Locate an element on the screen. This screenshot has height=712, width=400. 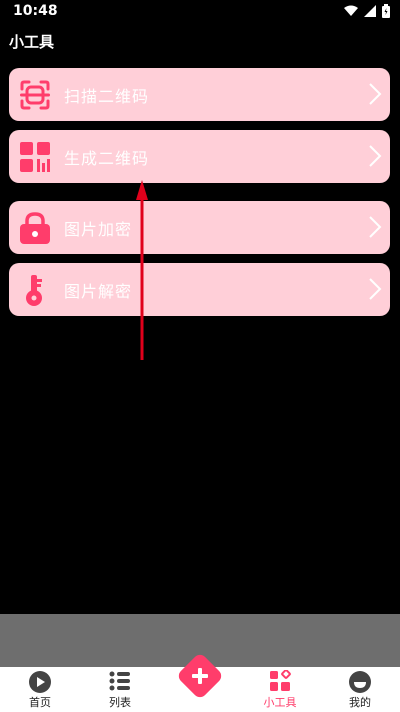
profile-icon is located at coordinates (360, 682).